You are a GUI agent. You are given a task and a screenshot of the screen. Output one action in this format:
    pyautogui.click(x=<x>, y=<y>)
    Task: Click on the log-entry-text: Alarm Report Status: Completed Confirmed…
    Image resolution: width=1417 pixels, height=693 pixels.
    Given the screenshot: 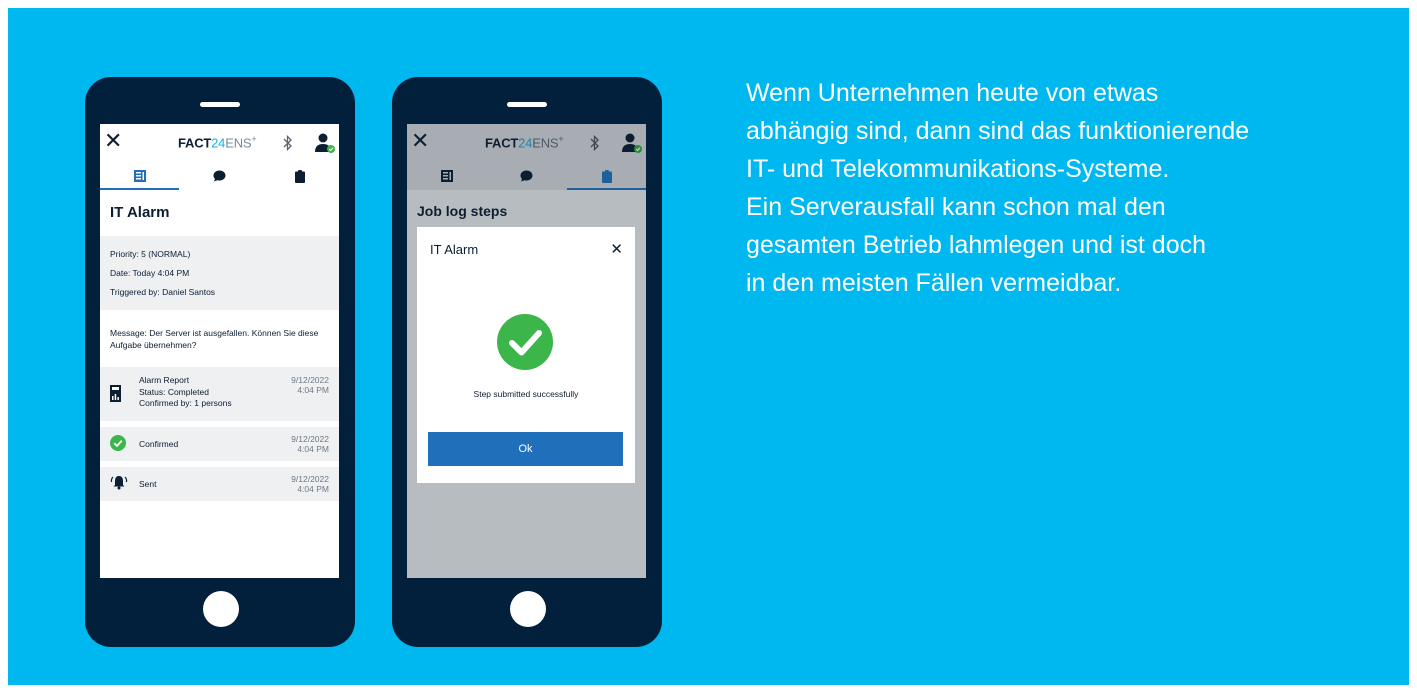 What is the action you would take?
    pyautogui.click(x=185, y=392)
    